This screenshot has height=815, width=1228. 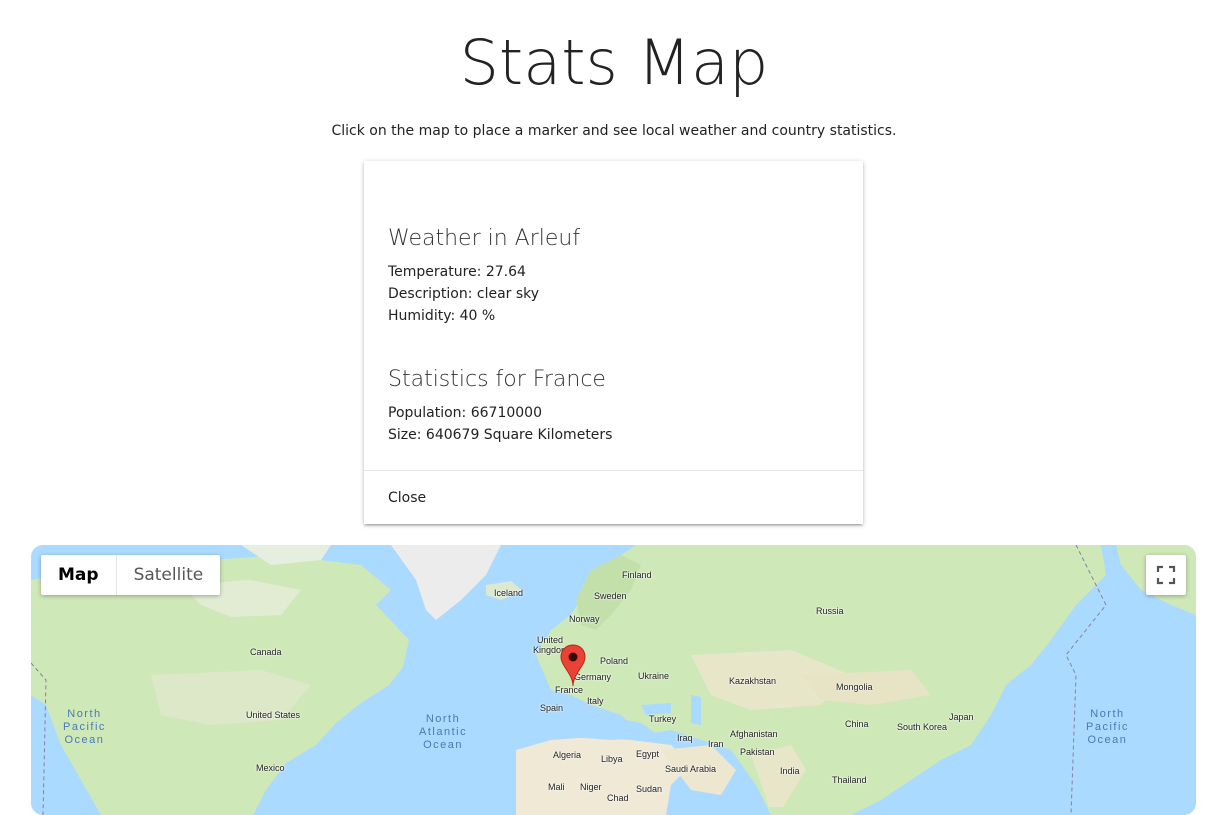 What do you see at coordinates (757, 752) in the screenshot?
I see `label-pakistan: Pakistan` at bounding box center [757, 752].